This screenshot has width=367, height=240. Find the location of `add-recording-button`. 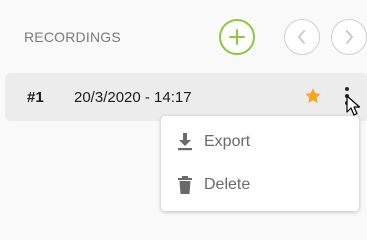

add-recording-button is located at coordinates (237, 37).